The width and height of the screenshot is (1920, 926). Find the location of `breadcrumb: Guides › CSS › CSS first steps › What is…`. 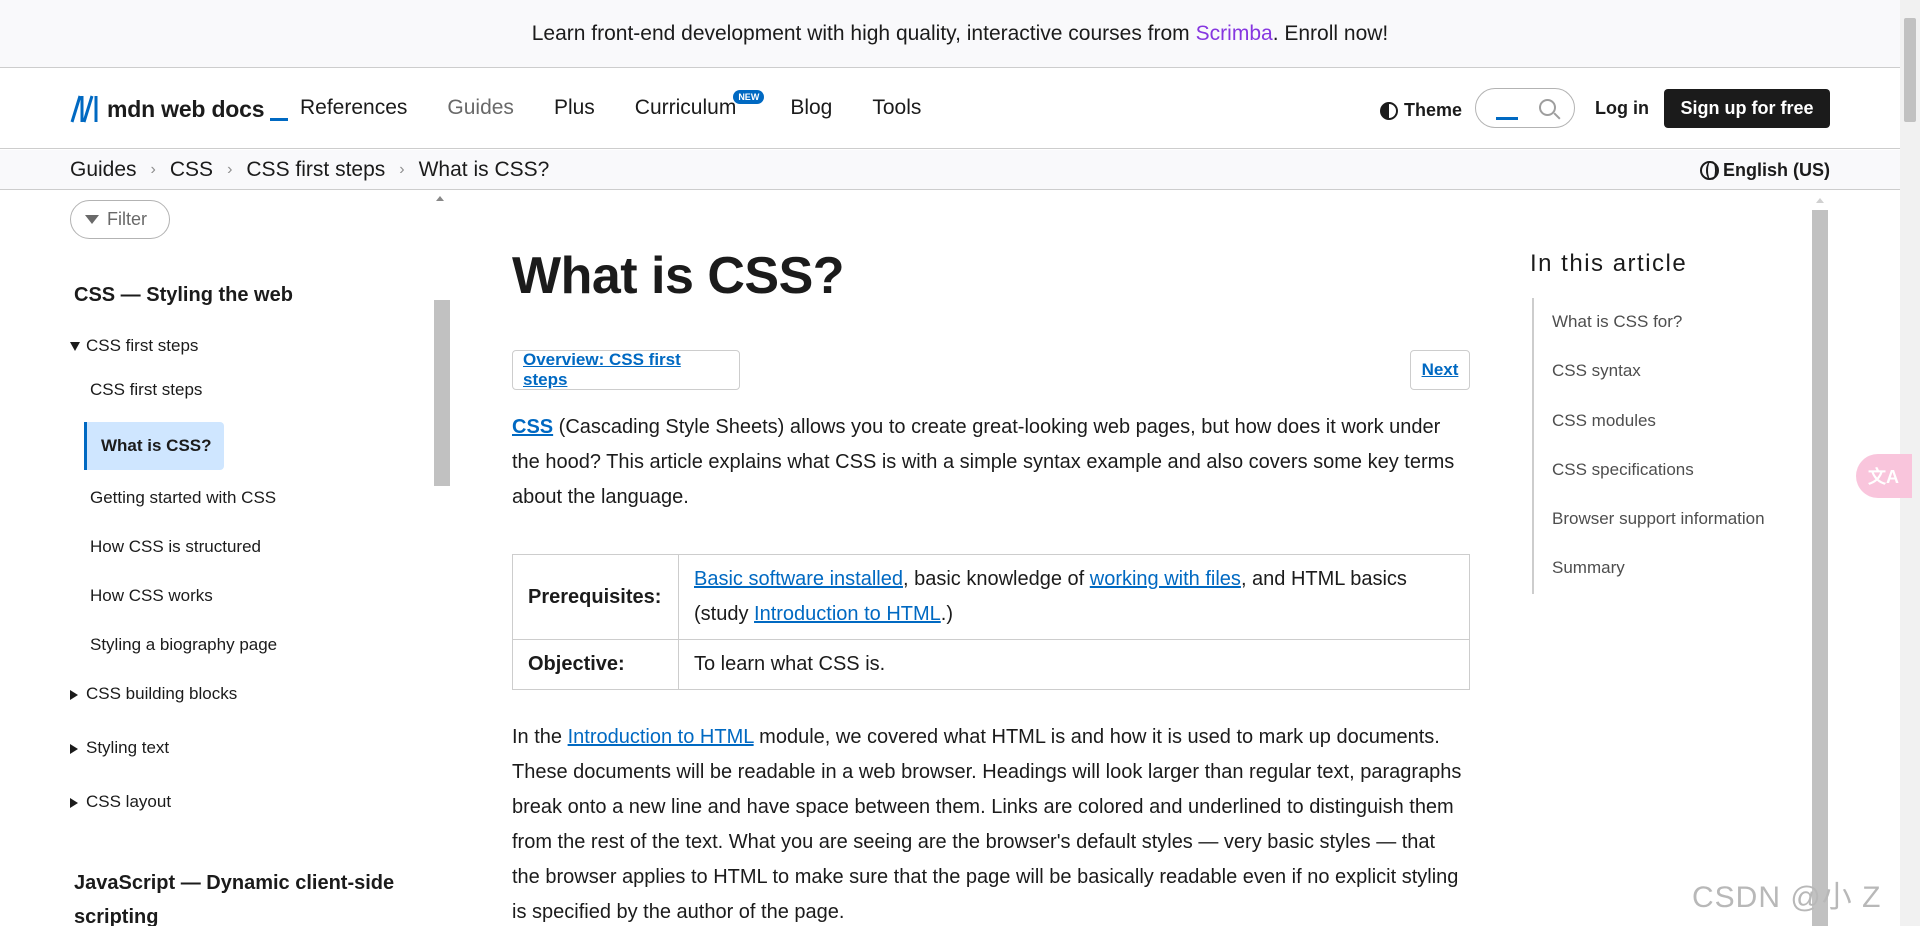

breadcrumb: Guides › CSS › CSS first steps › What is… is located at coordinates (309, 170).